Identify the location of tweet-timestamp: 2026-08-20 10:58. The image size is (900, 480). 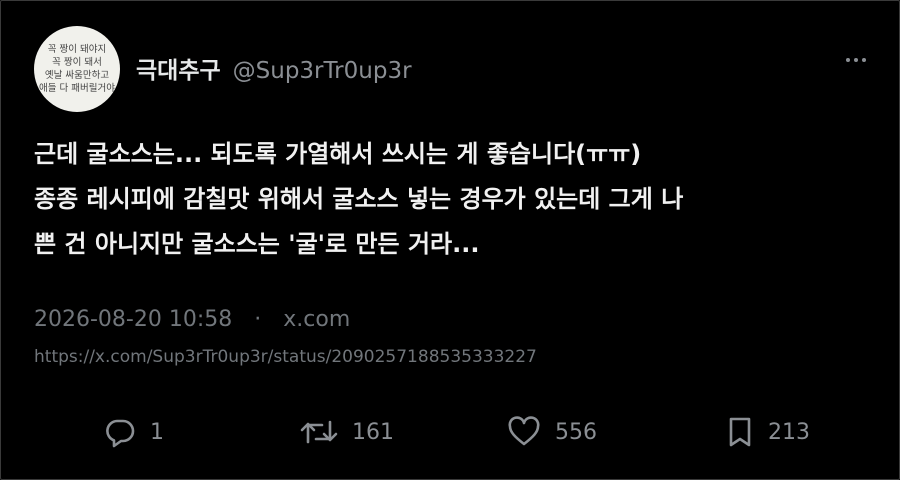
(133, 319).